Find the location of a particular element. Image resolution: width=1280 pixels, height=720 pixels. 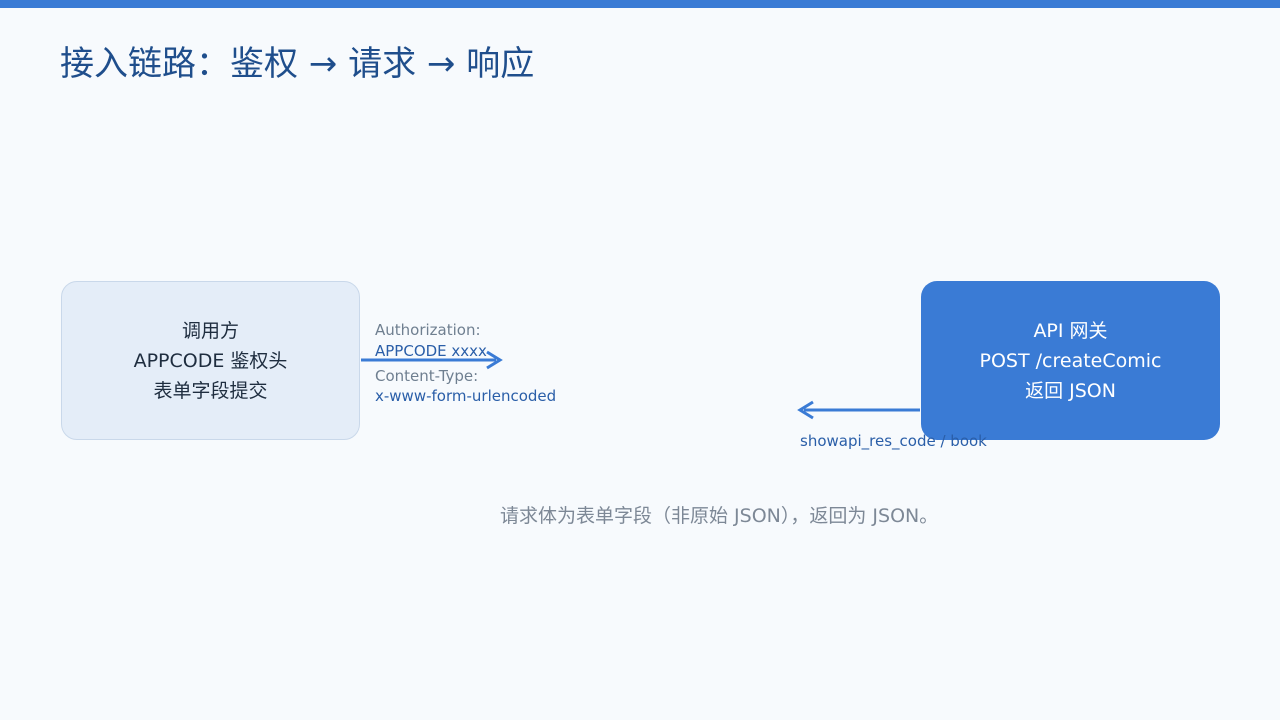

caller-node-auth: APPCODE 鉴权头 is located at coordinates (210, 360).